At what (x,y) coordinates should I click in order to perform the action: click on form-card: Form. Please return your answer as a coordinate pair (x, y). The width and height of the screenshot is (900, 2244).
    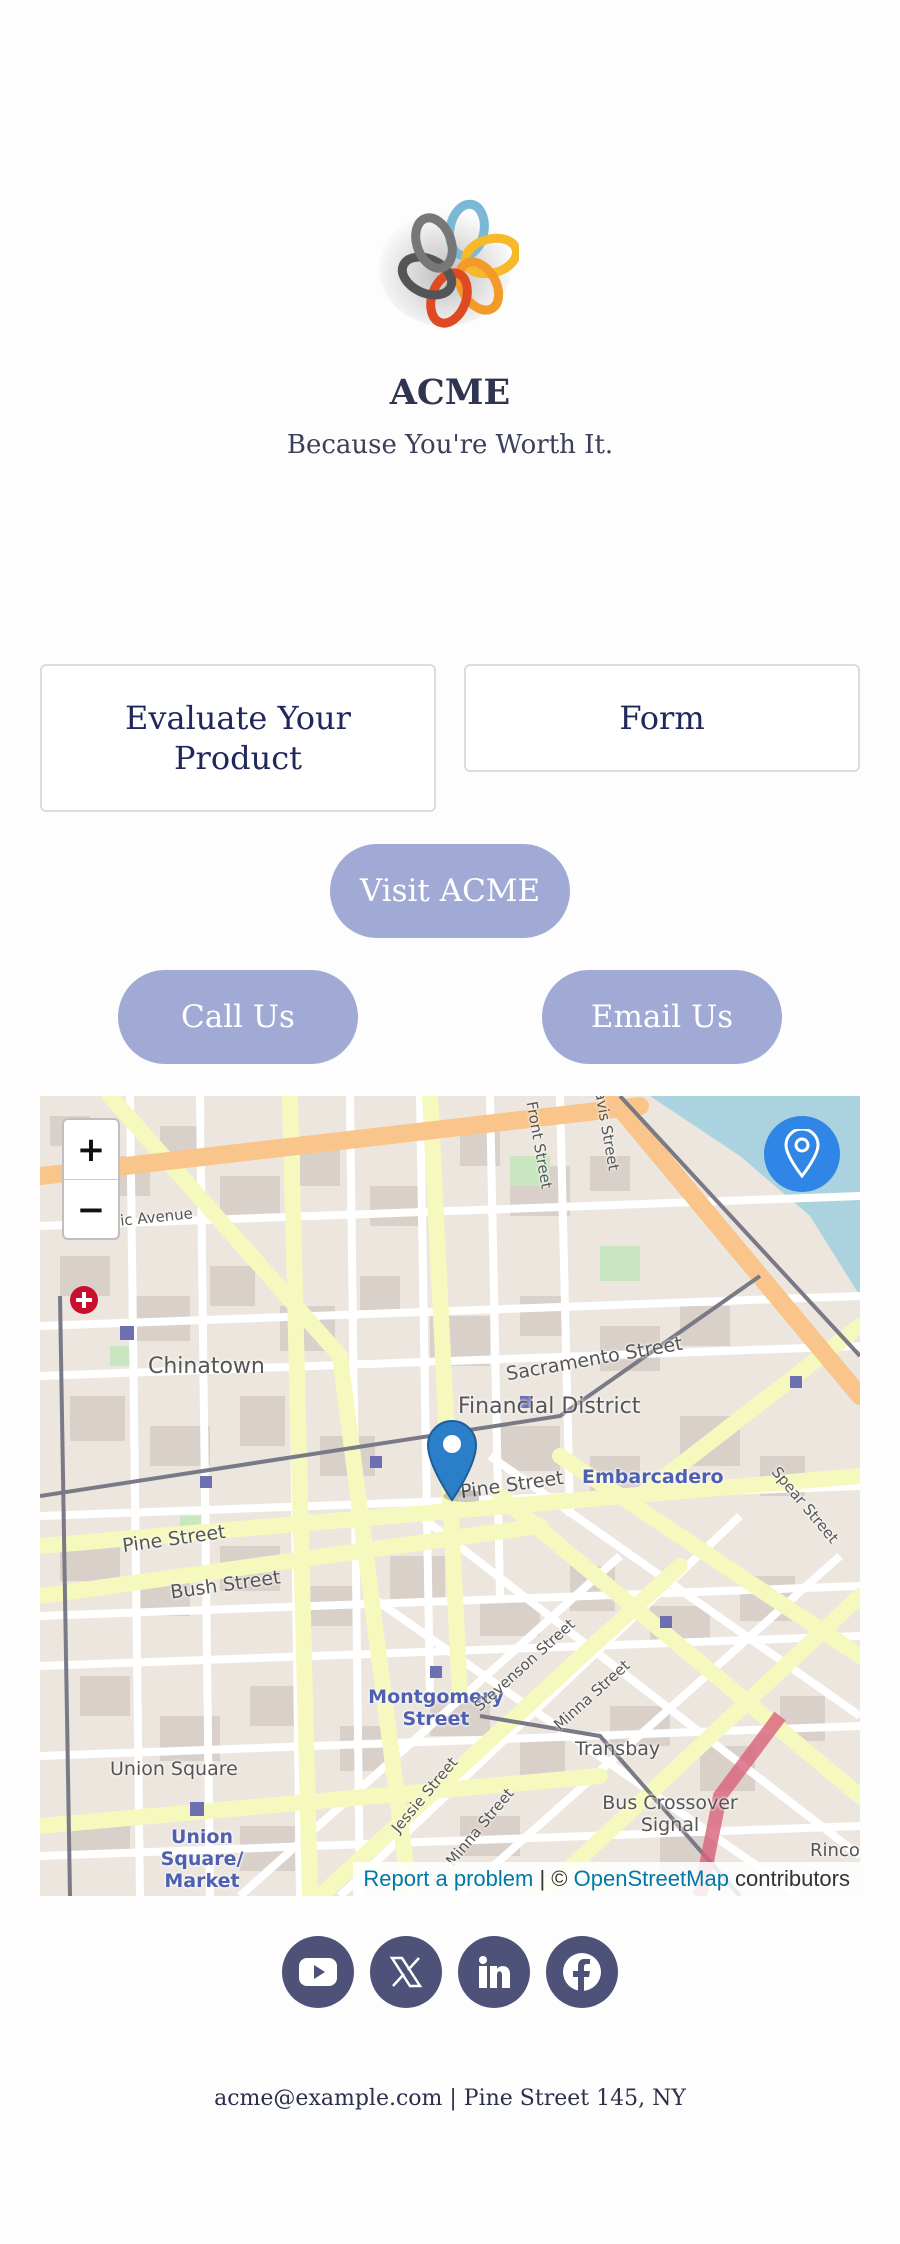
    Looking at the image, I should click on (662, 718).